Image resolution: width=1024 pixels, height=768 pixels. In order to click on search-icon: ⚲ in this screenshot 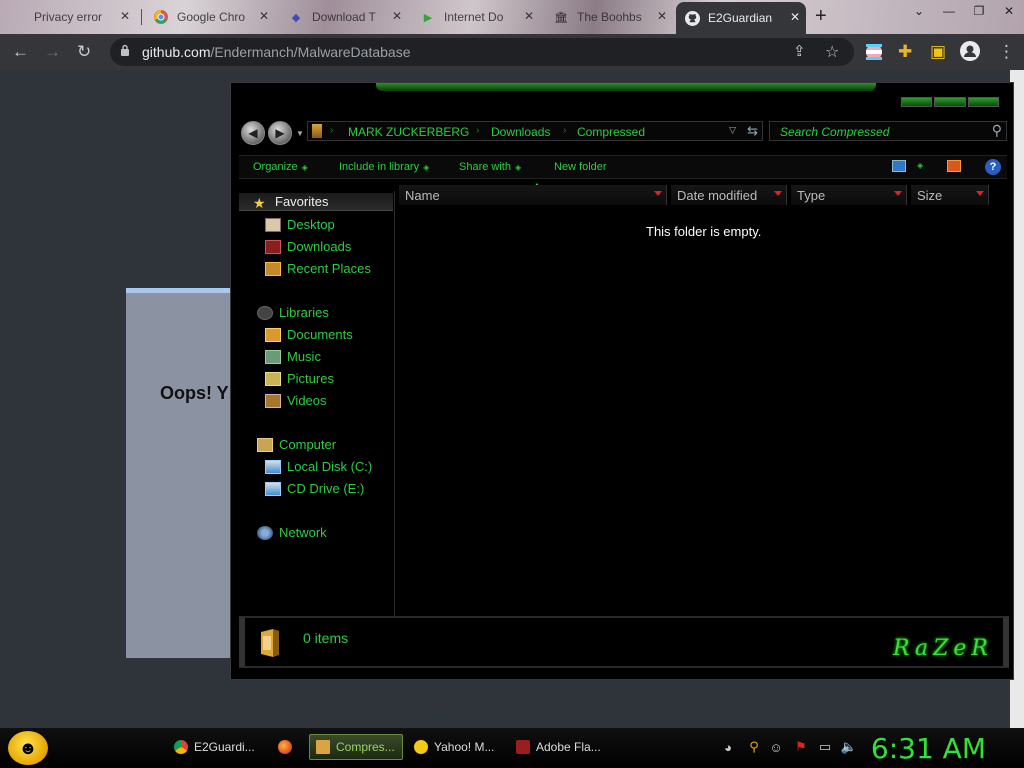, I will do `click(997, 130)`.